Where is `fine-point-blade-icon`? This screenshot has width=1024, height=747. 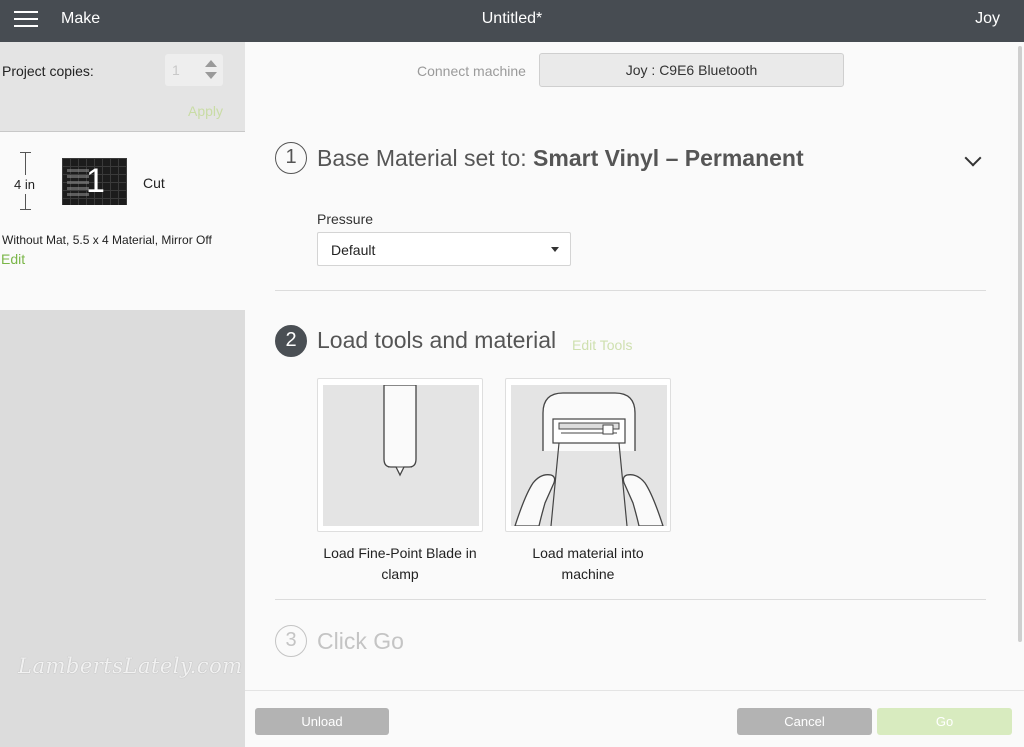 fine-point-blade-icon is located at coordinates (401, 455).